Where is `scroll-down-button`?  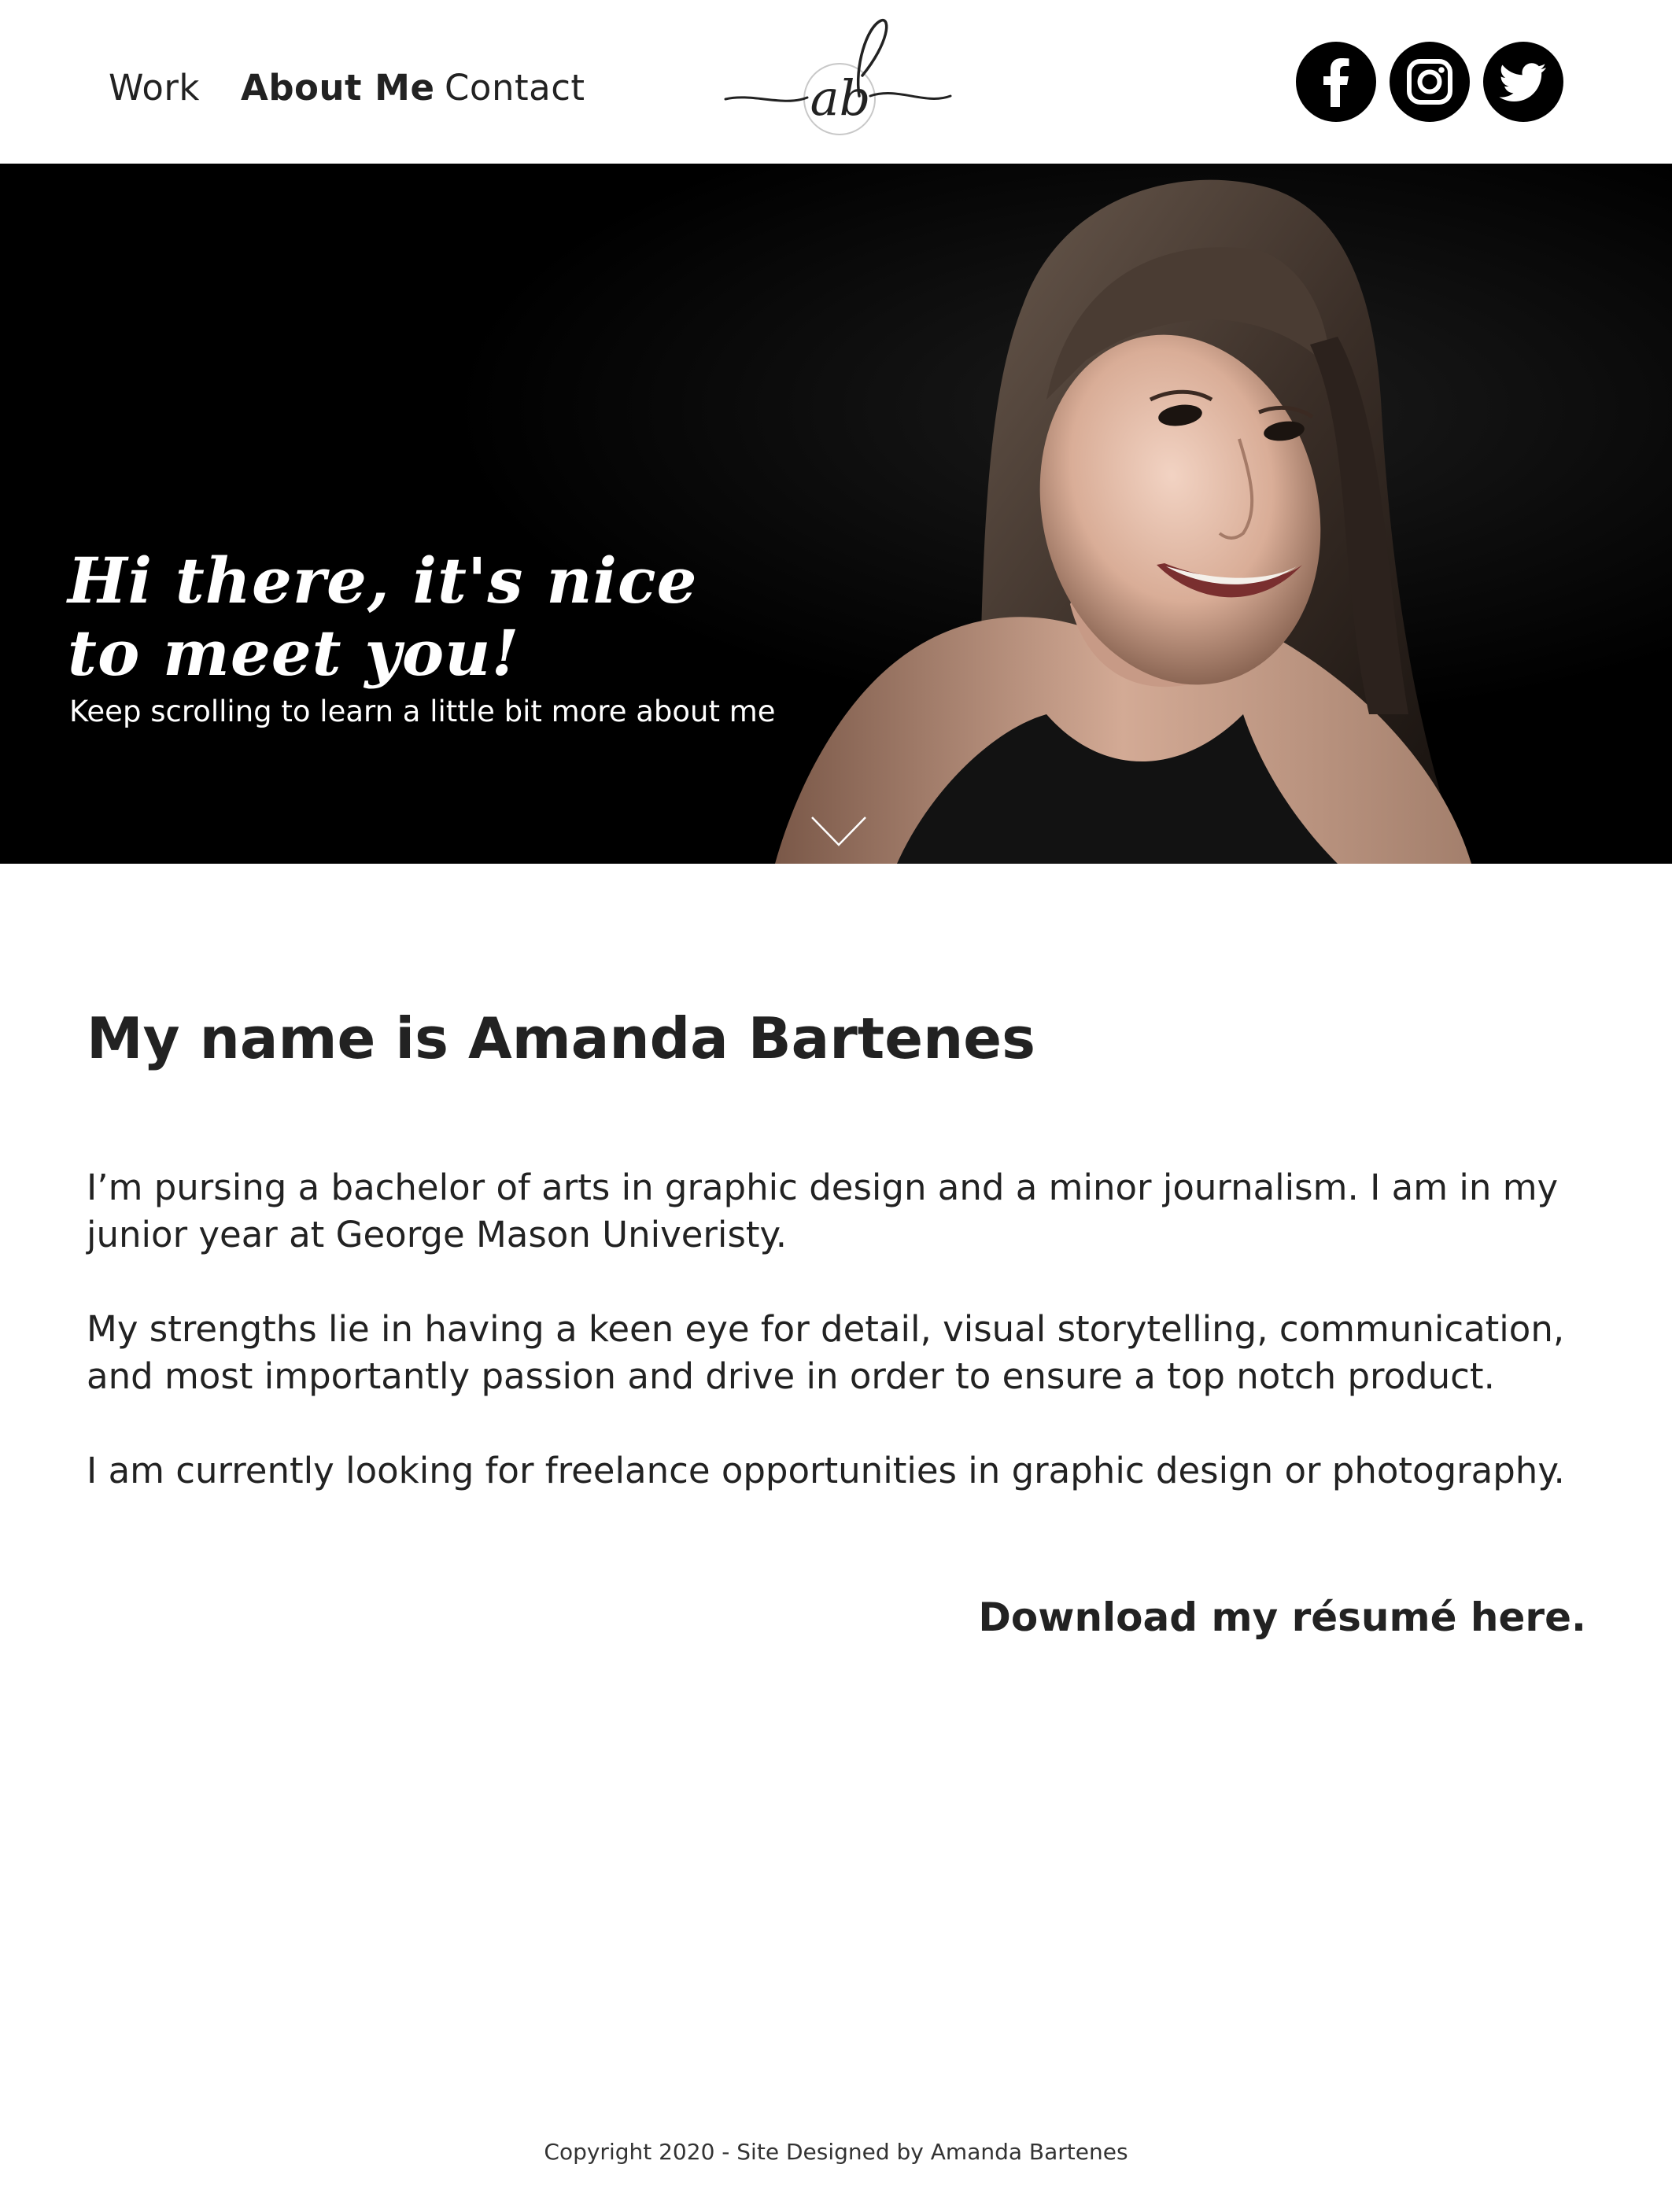
scroll-down-button is located at coordinates (838, 832).